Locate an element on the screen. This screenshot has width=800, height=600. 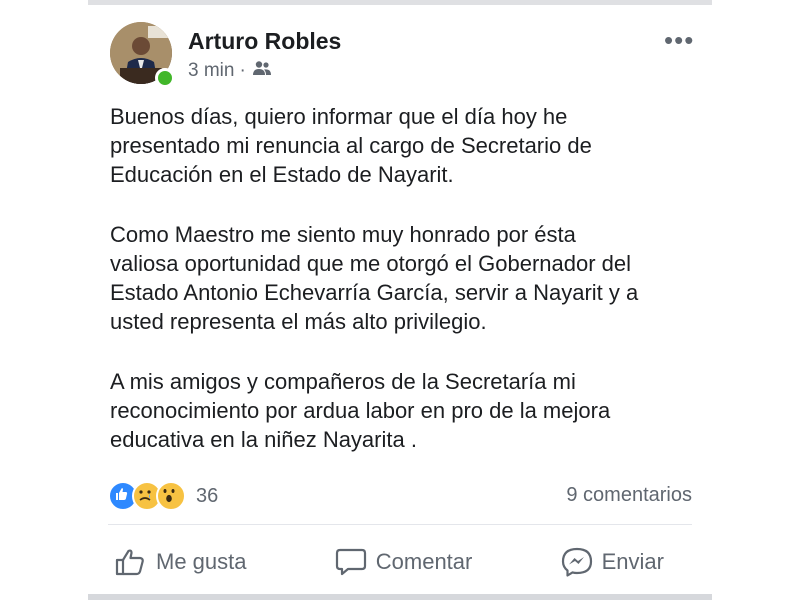
send-button: Enviar is located at coordinates (612, 562).